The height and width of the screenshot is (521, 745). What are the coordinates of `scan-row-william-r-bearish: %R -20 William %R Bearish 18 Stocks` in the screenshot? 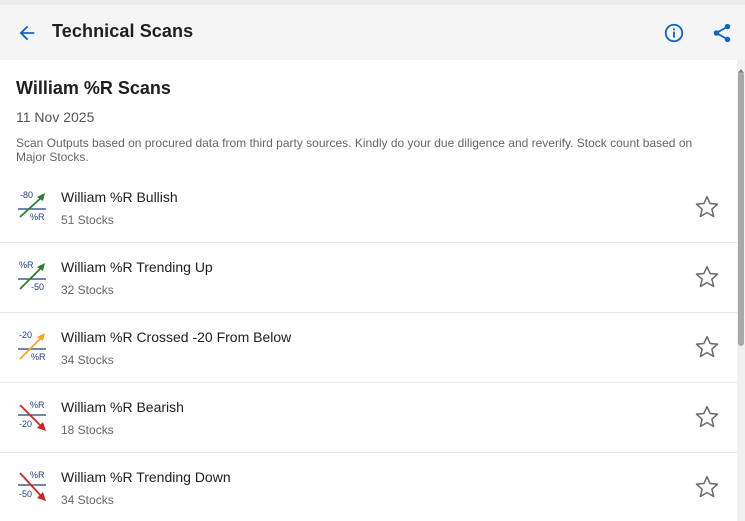 It's located at (368, 418).